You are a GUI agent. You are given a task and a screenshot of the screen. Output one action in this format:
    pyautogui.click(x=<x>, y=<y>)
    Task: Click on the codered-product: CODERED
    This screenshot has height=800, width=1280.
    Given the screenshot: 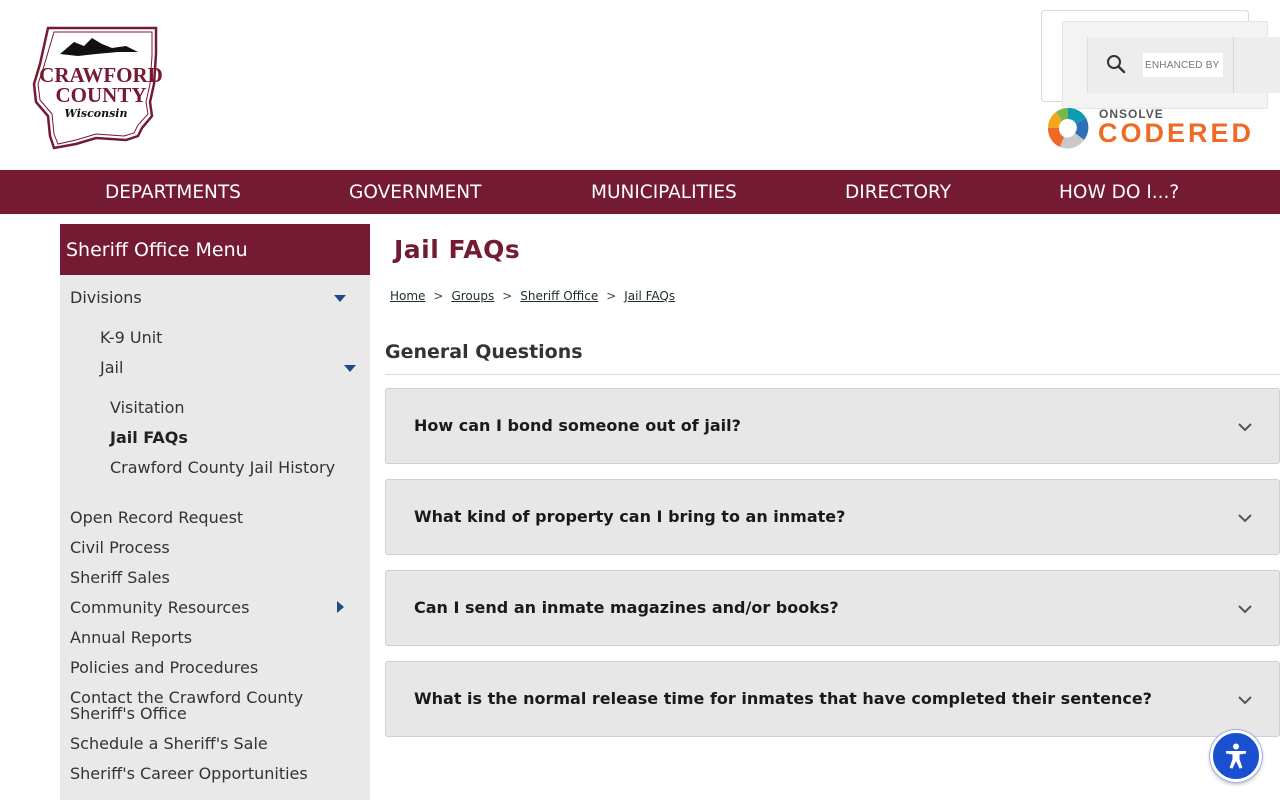 What is the action you would take?
    pyautogui.click(x=1176, y=133)
    